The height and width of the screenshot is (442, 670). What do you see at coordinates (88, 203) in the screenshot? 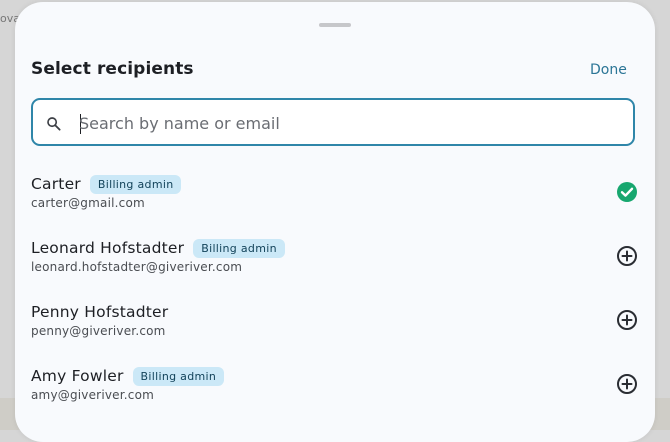
I see `recipient-email: carter@gmail.com` at bounding box center [88, 203].